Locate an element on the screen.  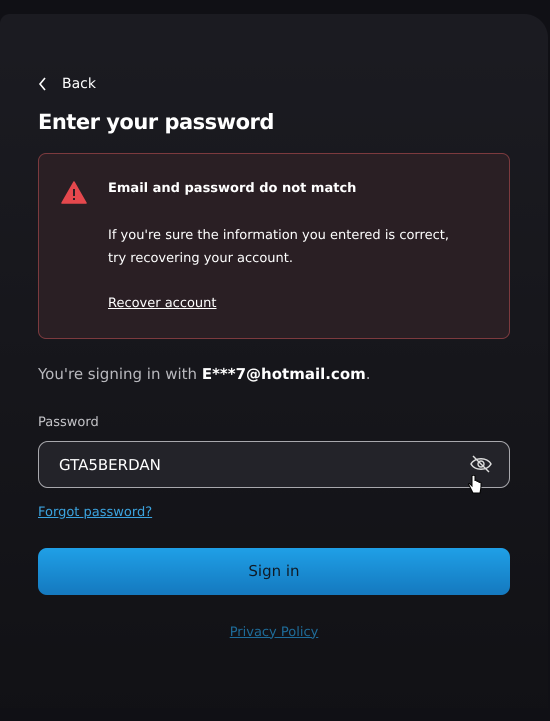
password-field: GTA5BERDAN is located at coordinates (274, 464).